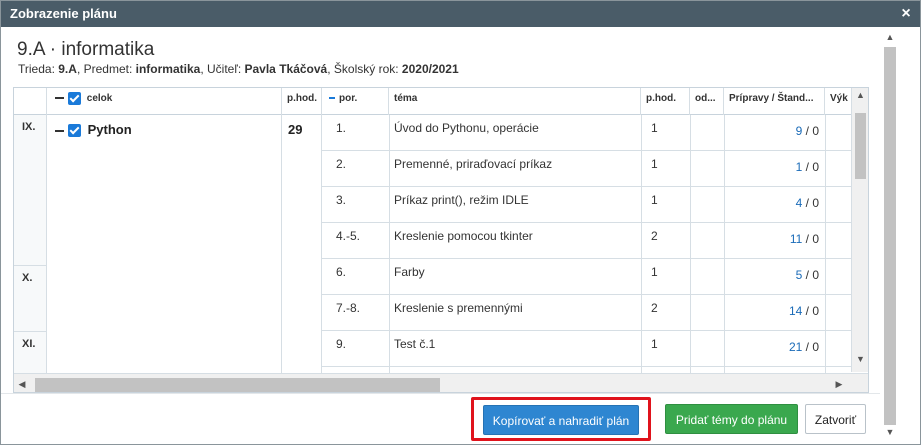 Image resolution: width=921 pixels, height=445 pixels. I want to click on rok-label: , Školský rok:, so click(364, 69).